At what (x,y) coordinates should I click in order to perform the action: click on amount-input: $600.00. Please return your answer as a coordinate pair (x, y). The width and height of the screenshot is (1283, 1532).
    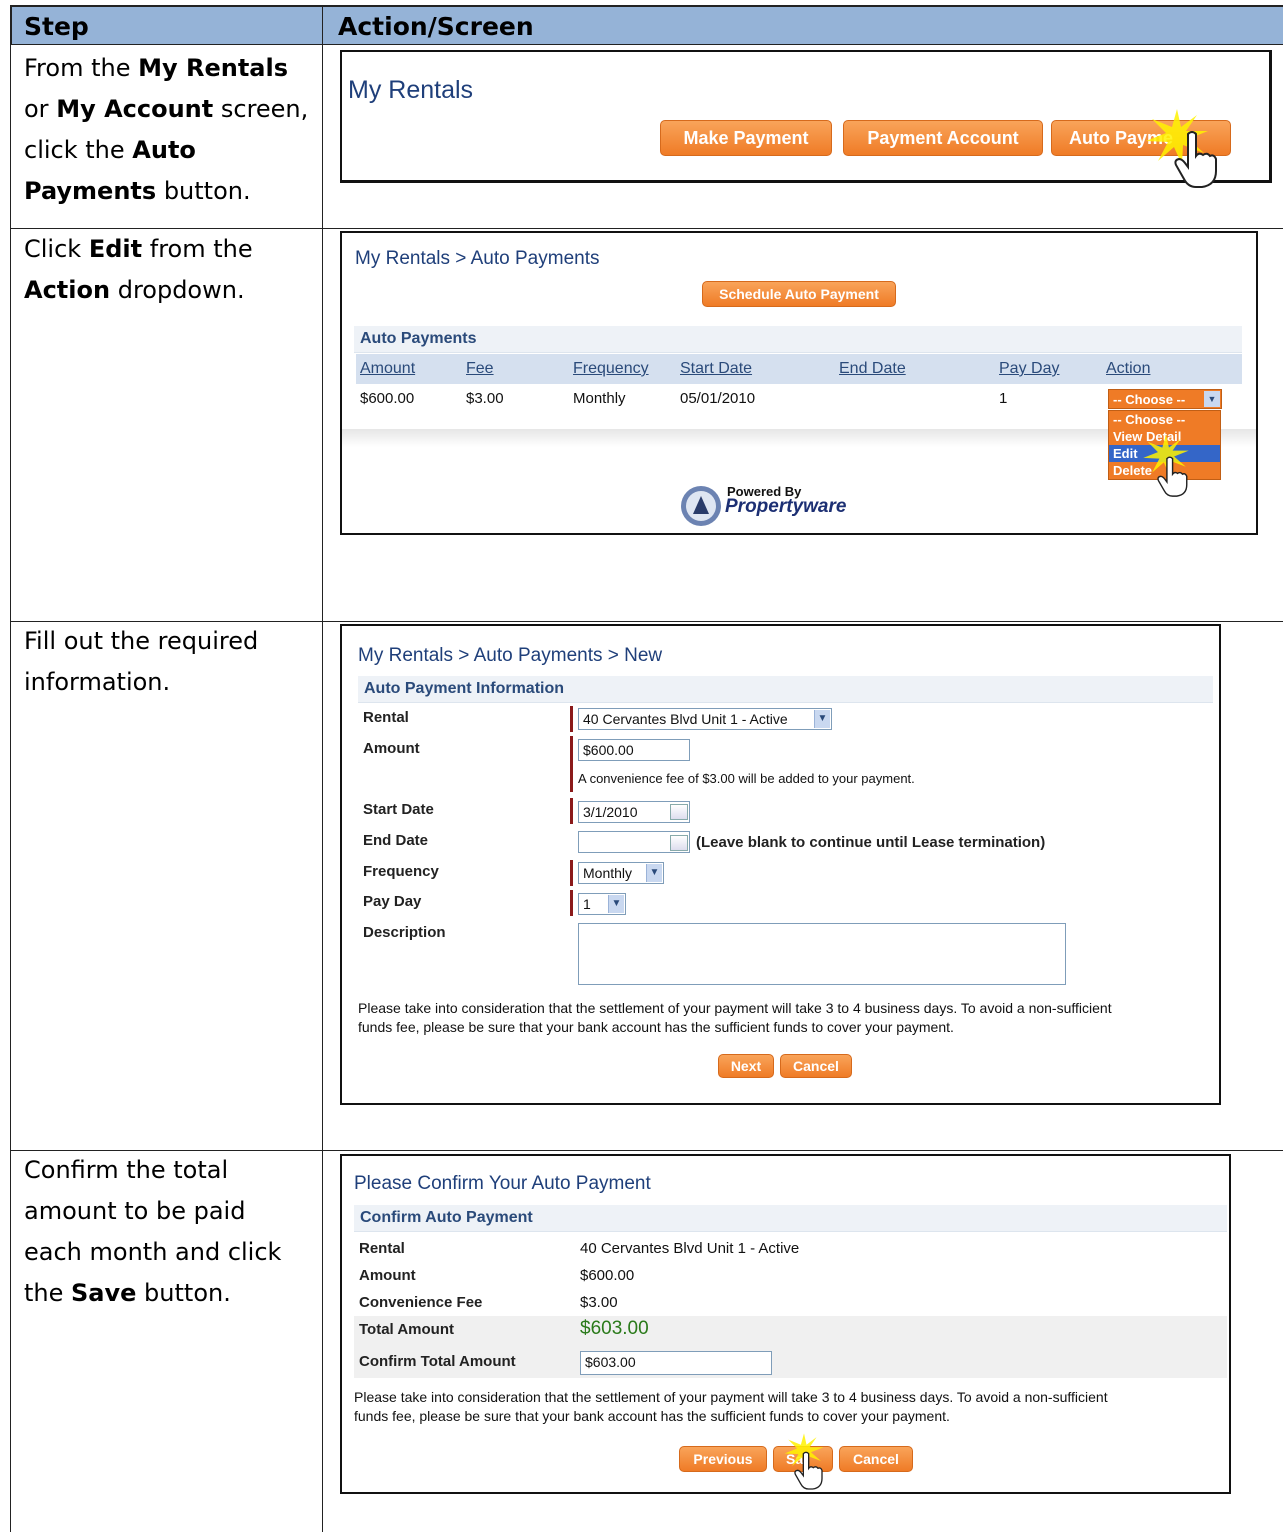
    Looking at the image, I should click on (634, 750).